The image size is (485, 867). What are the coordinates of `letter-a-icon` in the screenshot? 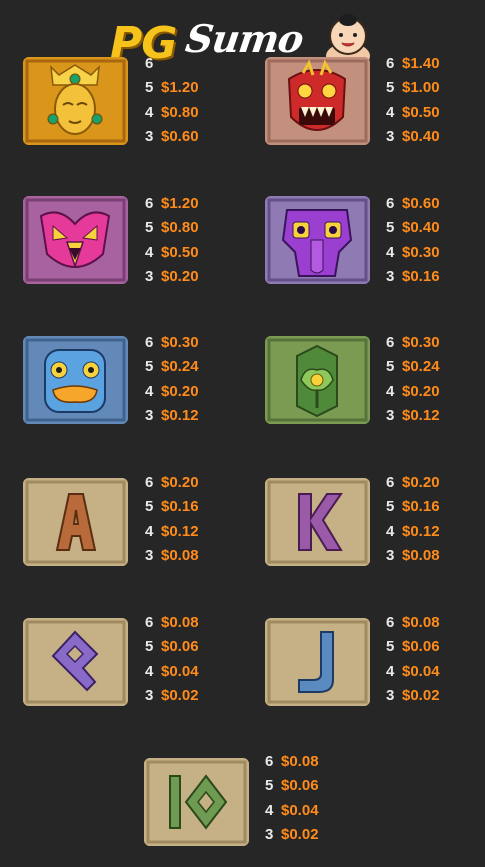 It's located at (75, 522).